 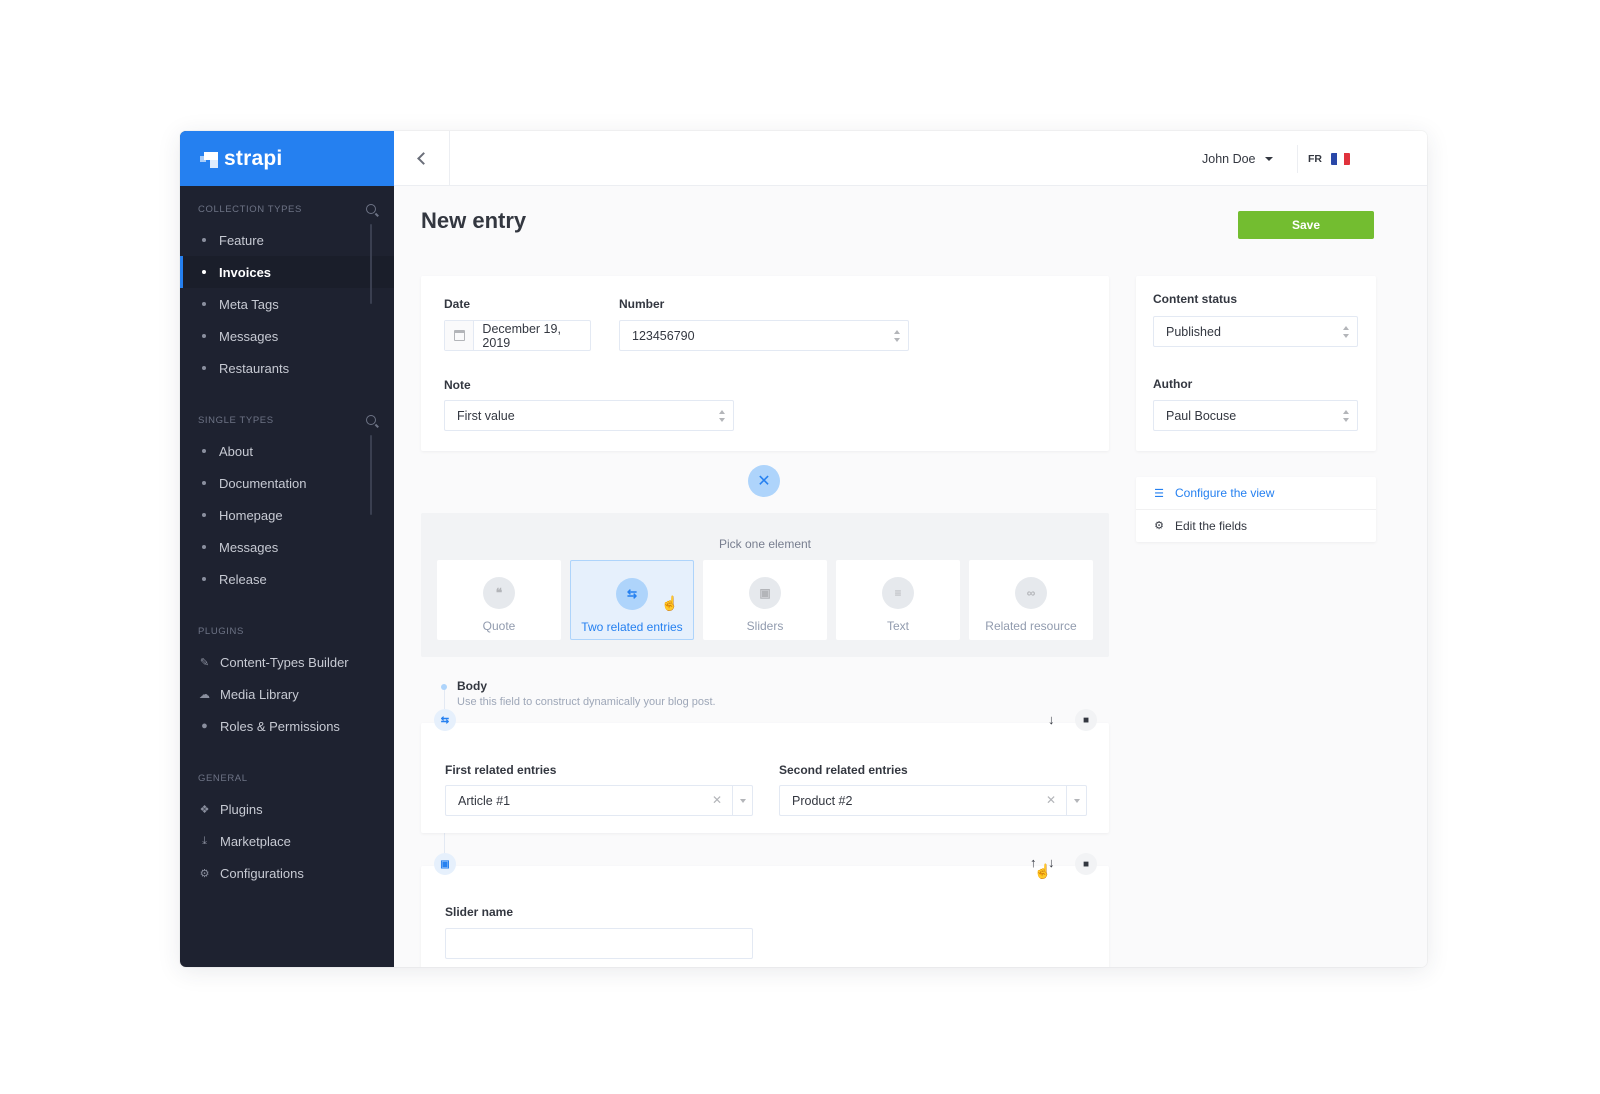 What do you see at coordinates (251, 515) in the screenshot?
I see `sidebar-item-label: Homepage` at bounding box center [251, 515].